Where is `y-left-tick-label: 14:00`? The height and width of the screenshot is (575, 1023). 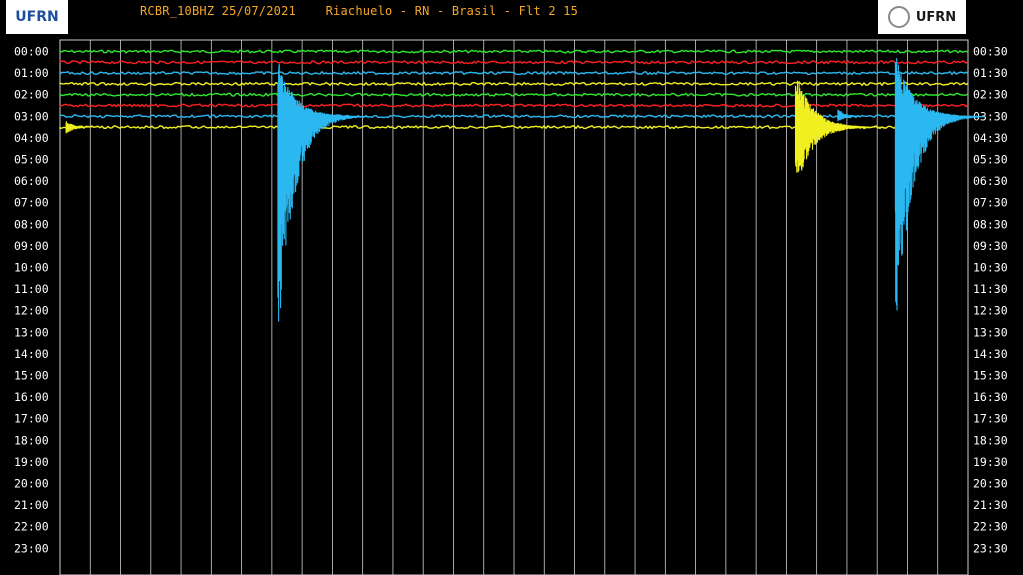 y-left-tick-label: 14:00 is located at coordinates (31, 354).